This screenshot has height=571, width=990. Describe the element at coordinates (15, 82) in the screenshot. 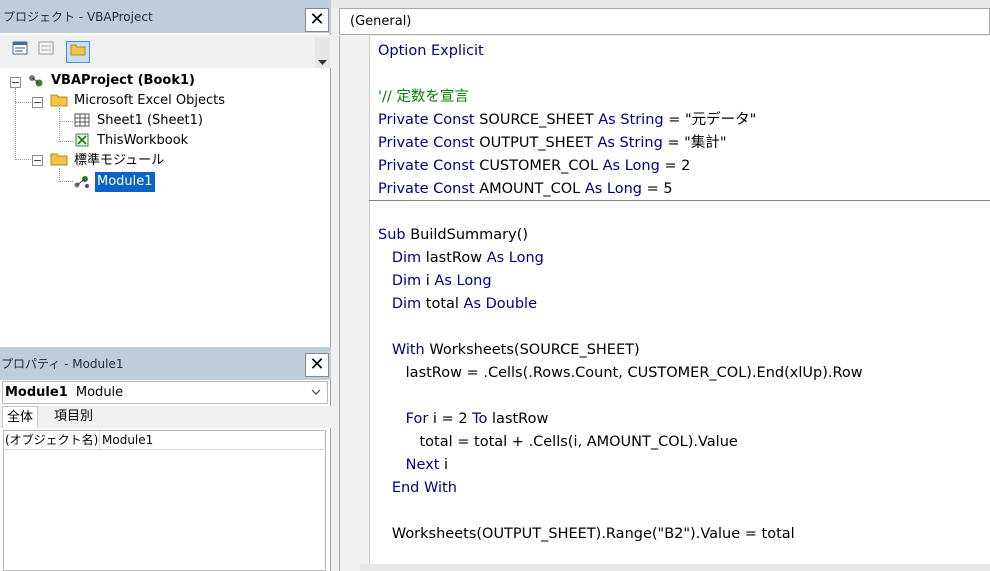

I see `root-collapse-toggle: −` at that location.